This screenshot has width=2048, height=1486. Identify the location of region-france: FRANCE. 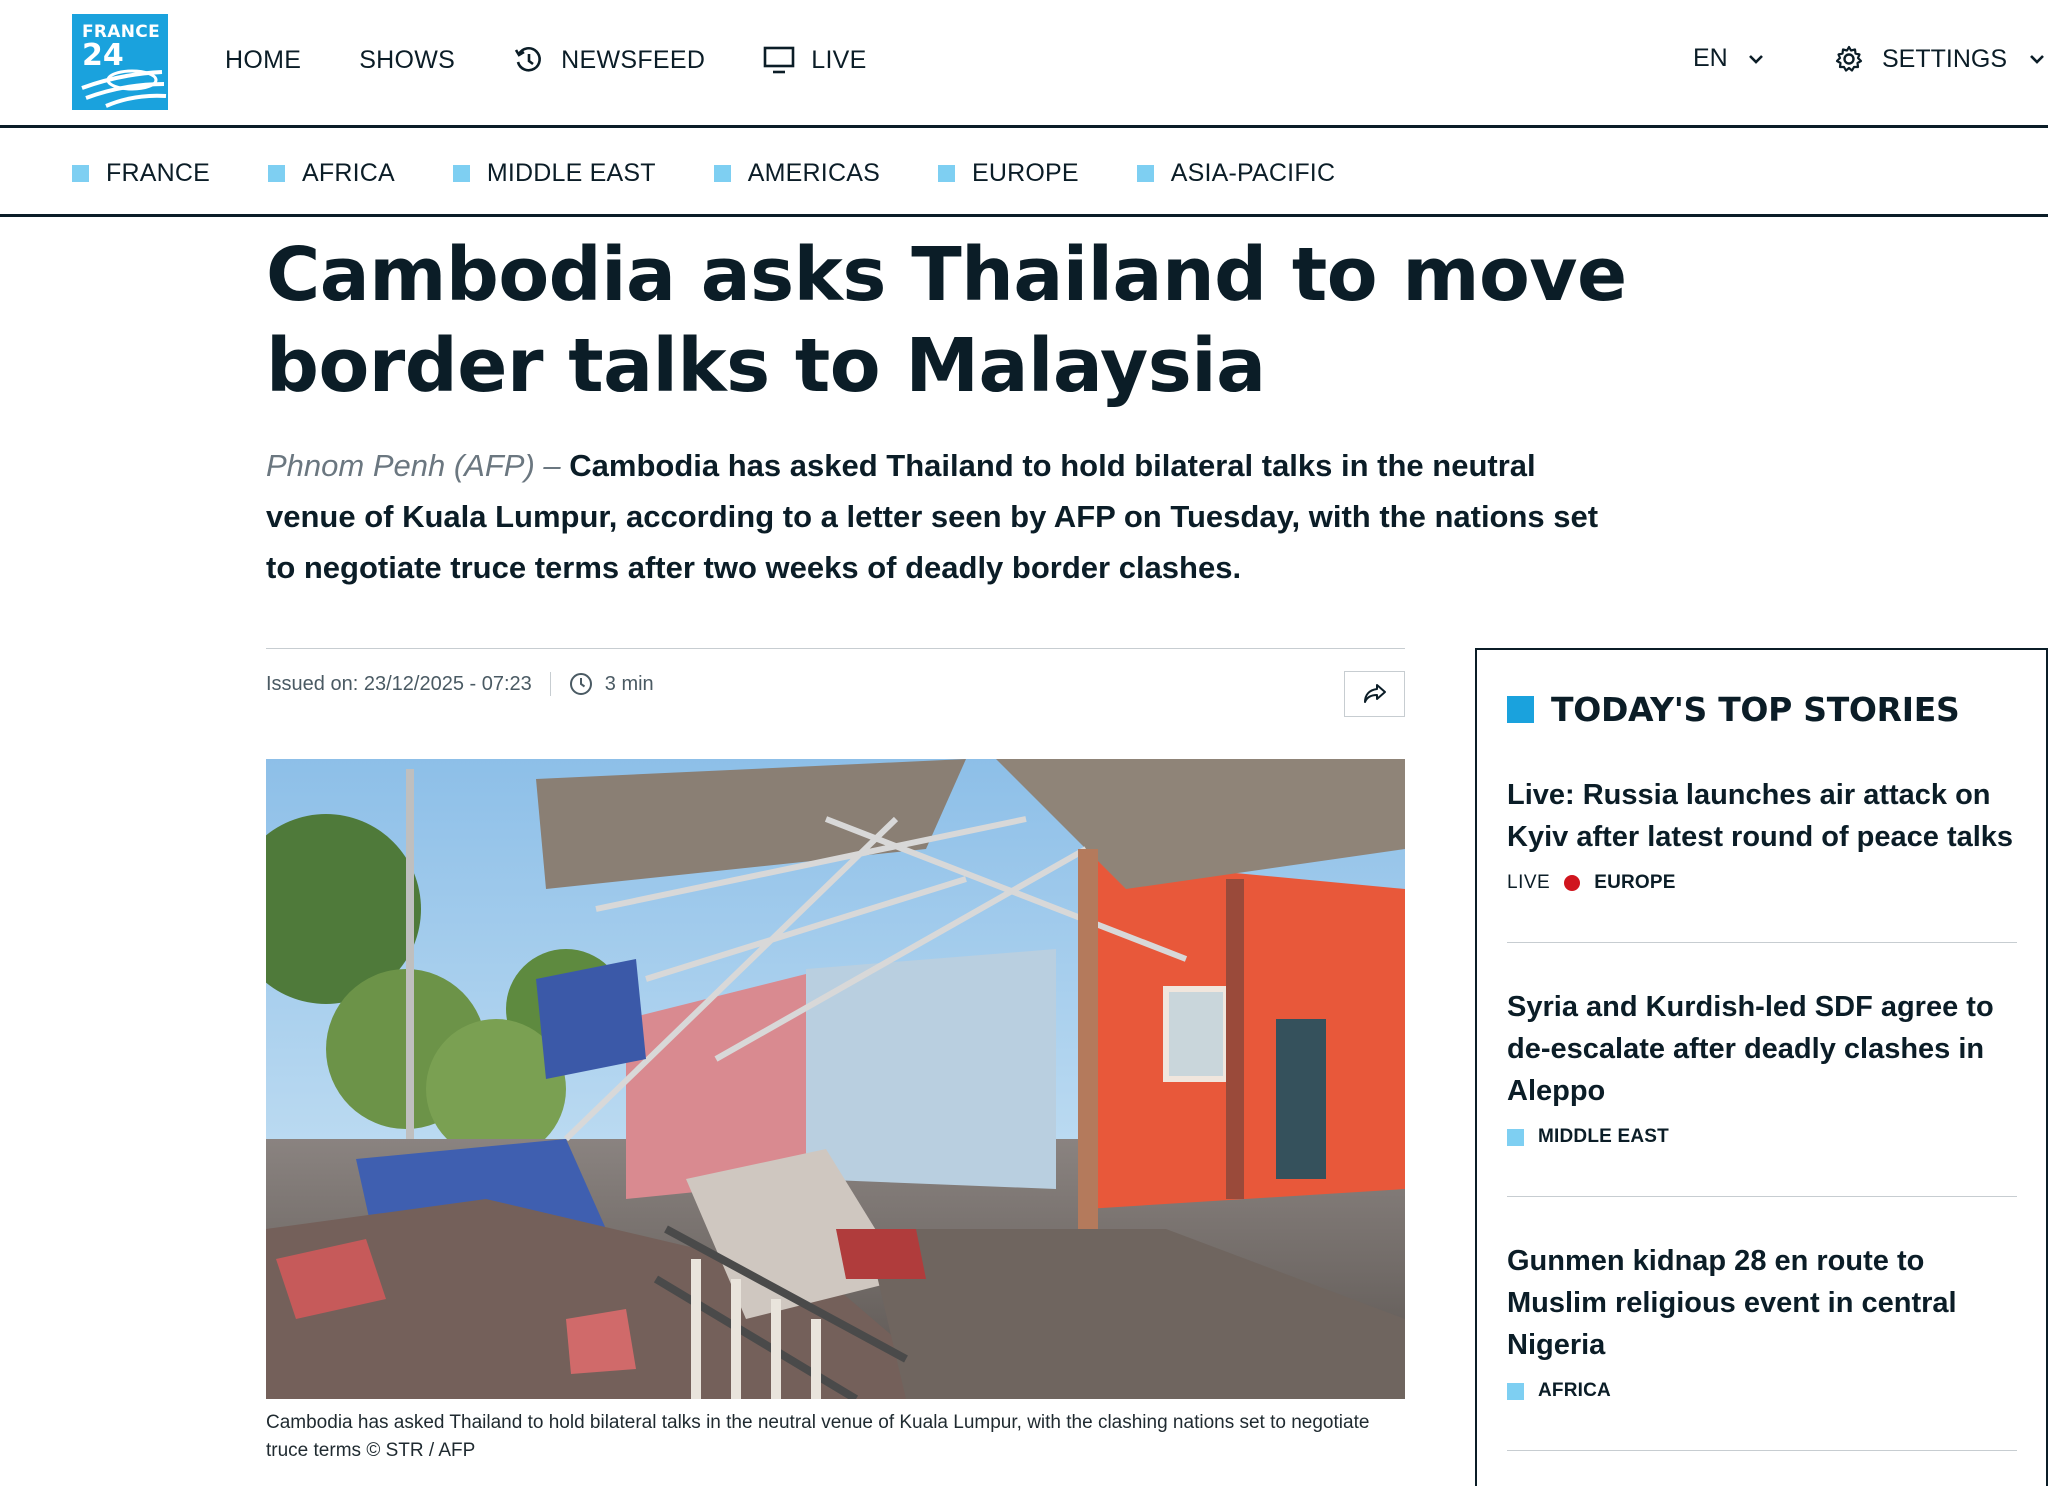
(141, 173).